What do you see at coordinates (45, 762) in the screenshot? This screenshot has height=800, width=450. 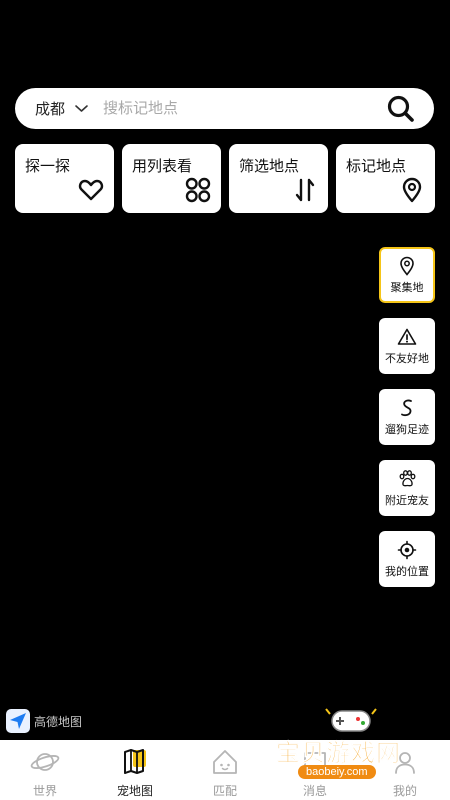 I see `planet-icon` at bounding box center [45, 762].